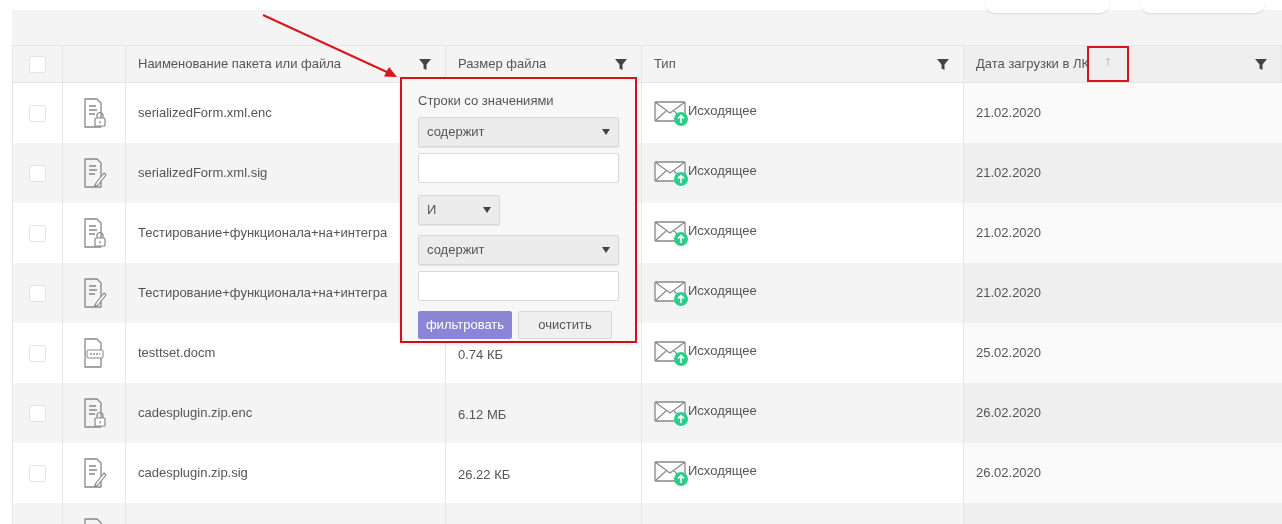 The image size is (1282, 524). I want to click on table-cell-text: 6.12 МБ, so click(482, 415).